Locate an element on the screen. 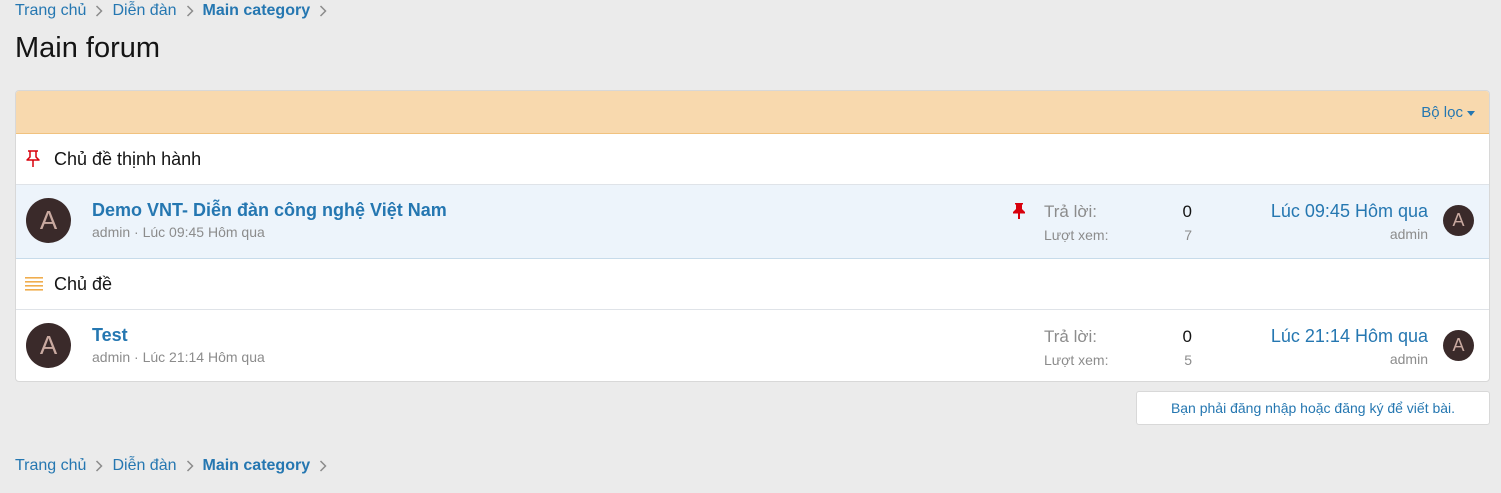  thread-meta: admin · Lúc 09:45 Hôm qua is located at coordinates (269, 232).